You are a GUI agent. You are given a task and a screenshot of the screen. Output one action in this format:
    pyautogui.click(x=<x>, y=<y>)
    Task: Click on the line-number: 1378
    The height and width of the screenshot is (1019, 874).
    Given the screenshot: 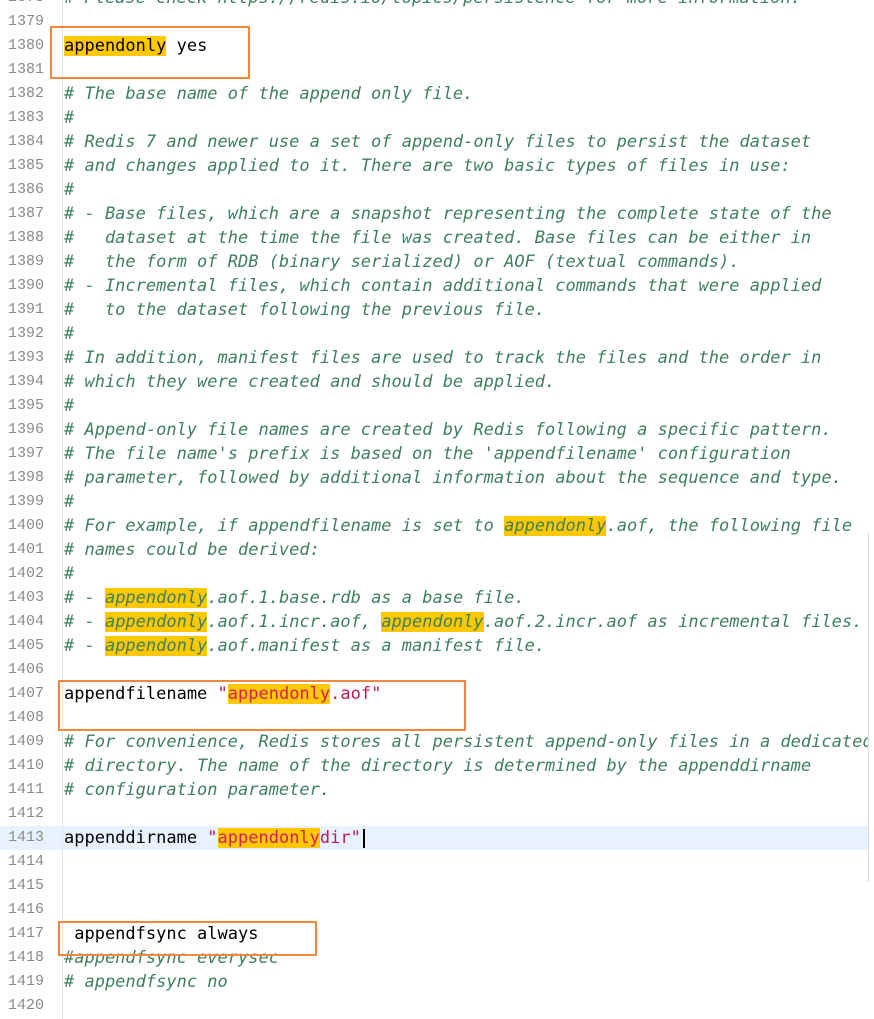 What is the action you would take?
    pyautogui.click(x=30, y=5)
    